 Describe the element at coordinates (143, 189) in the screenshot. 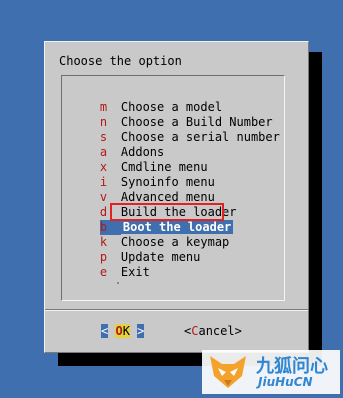

I see `menu-item-advanced: v Advanced menu` at that location.